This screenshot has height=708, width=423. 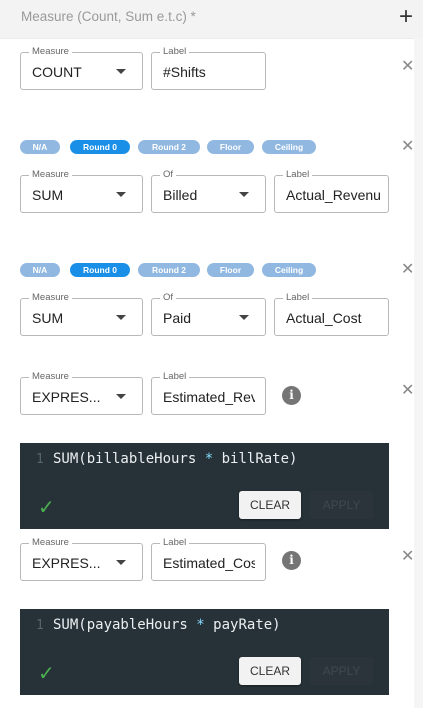 I want to click on code-func: SUM(payableHours, so click(x=120, y=625).